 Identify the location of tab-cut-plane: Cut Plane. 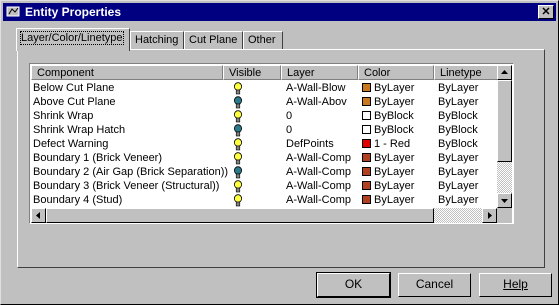
(213, 40).